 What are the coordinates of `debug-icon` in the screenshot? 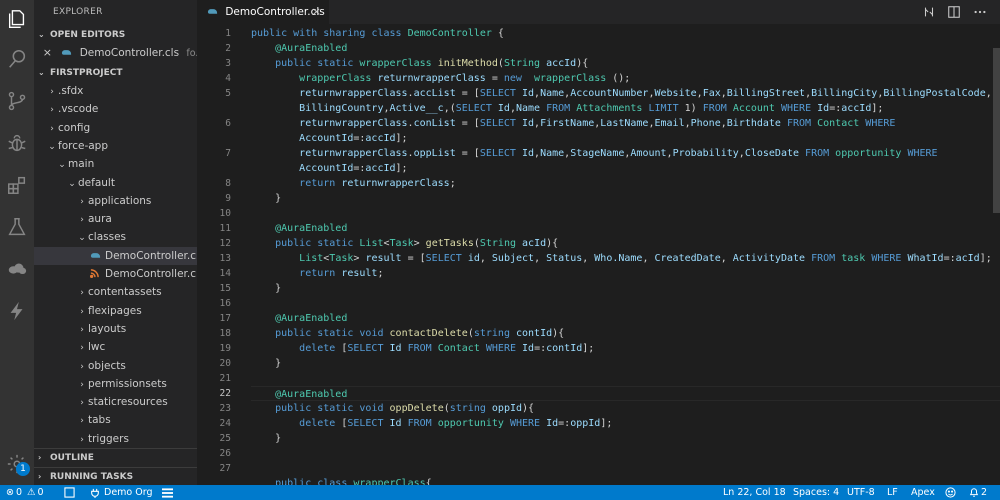 It's located at (17, 143).